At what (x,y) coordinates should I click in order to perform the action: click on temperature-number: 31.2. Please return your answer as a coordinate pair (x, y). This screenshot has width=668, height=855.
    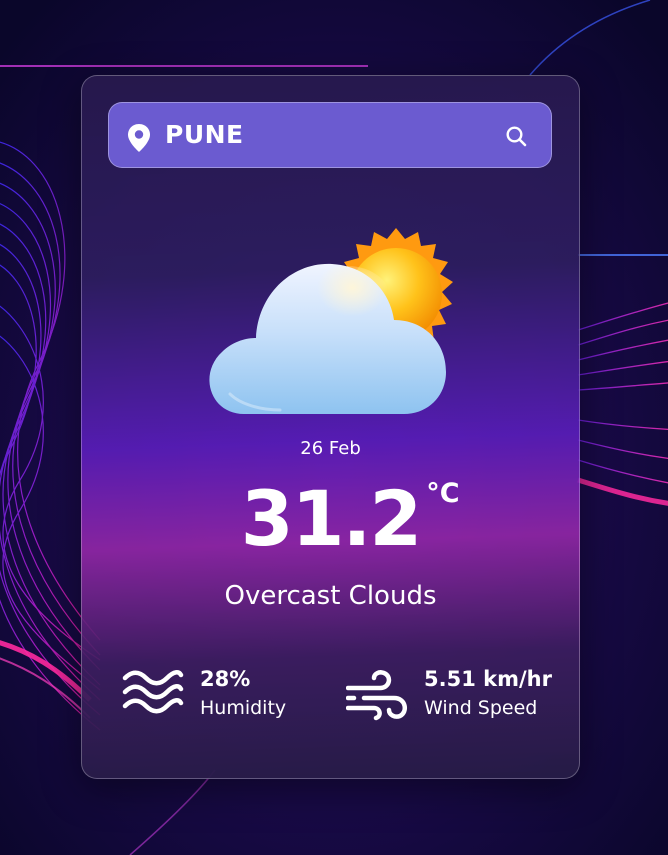
    Looking at the image, I should click on (331, 518).